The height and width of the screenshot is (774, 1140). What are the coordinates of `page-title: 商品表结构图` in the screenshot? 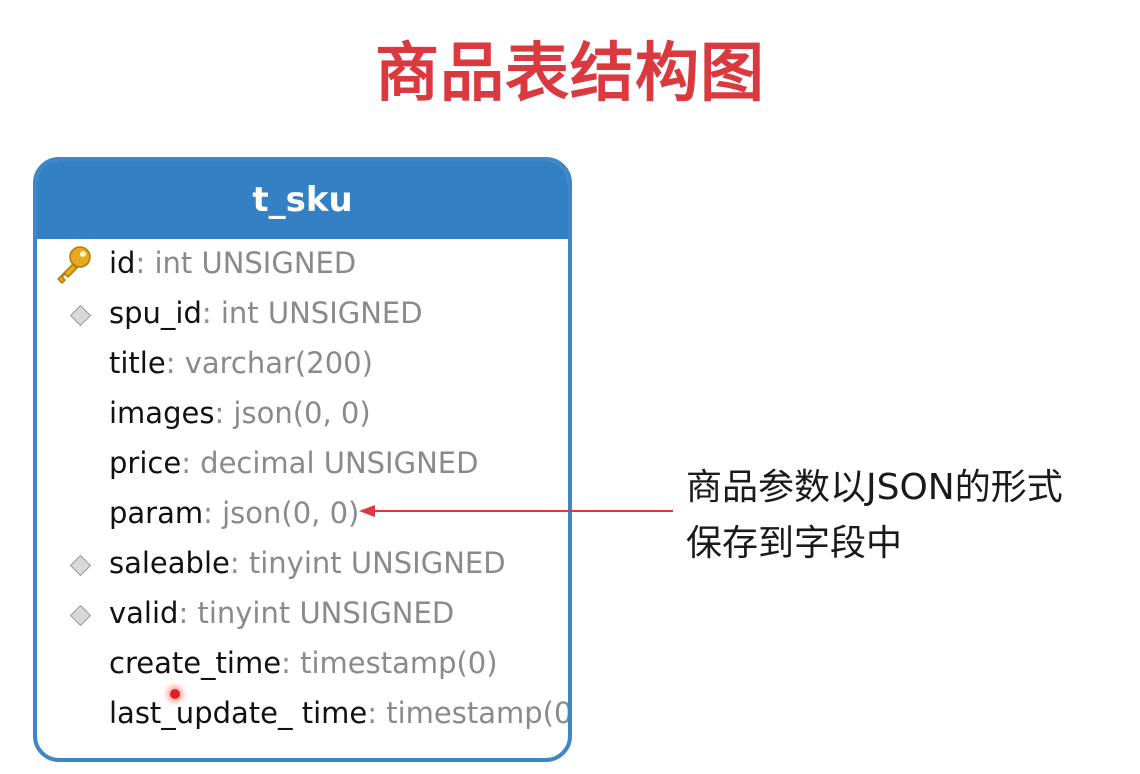 It's located at (570, 74).